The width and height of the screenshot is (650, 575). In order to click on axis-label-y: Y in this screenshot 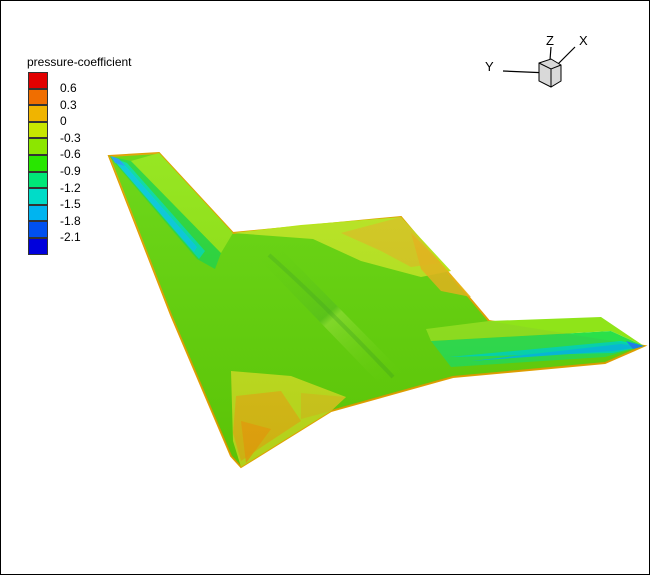, I will do `click(489, 66)`.